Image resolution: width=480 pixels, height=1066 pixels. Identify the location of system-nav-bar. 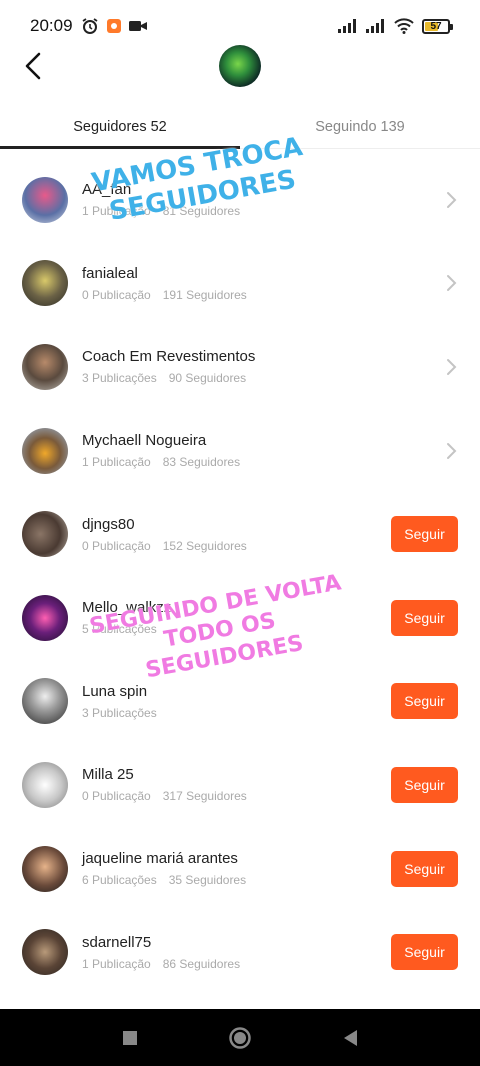
(240, 1037).